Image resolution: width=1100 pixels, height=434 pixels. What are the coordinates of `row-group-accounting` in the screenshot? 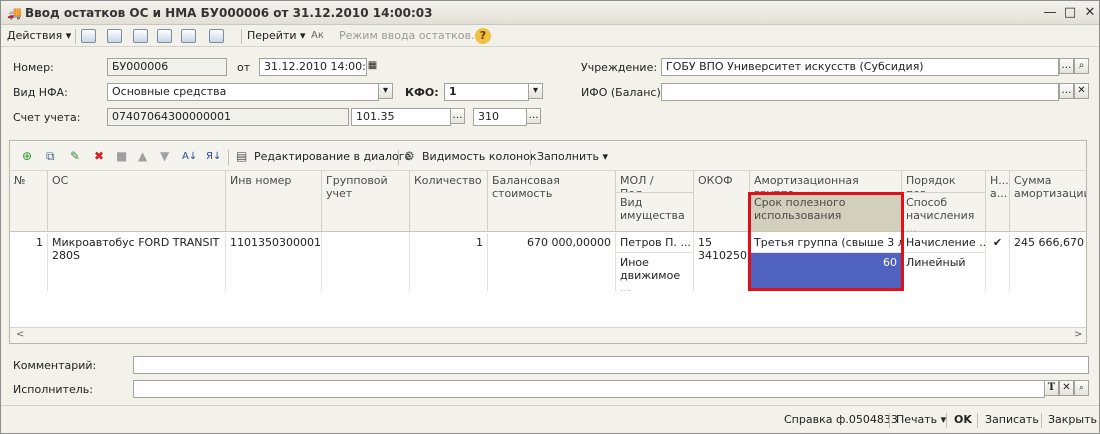 It's located at (366, 262).